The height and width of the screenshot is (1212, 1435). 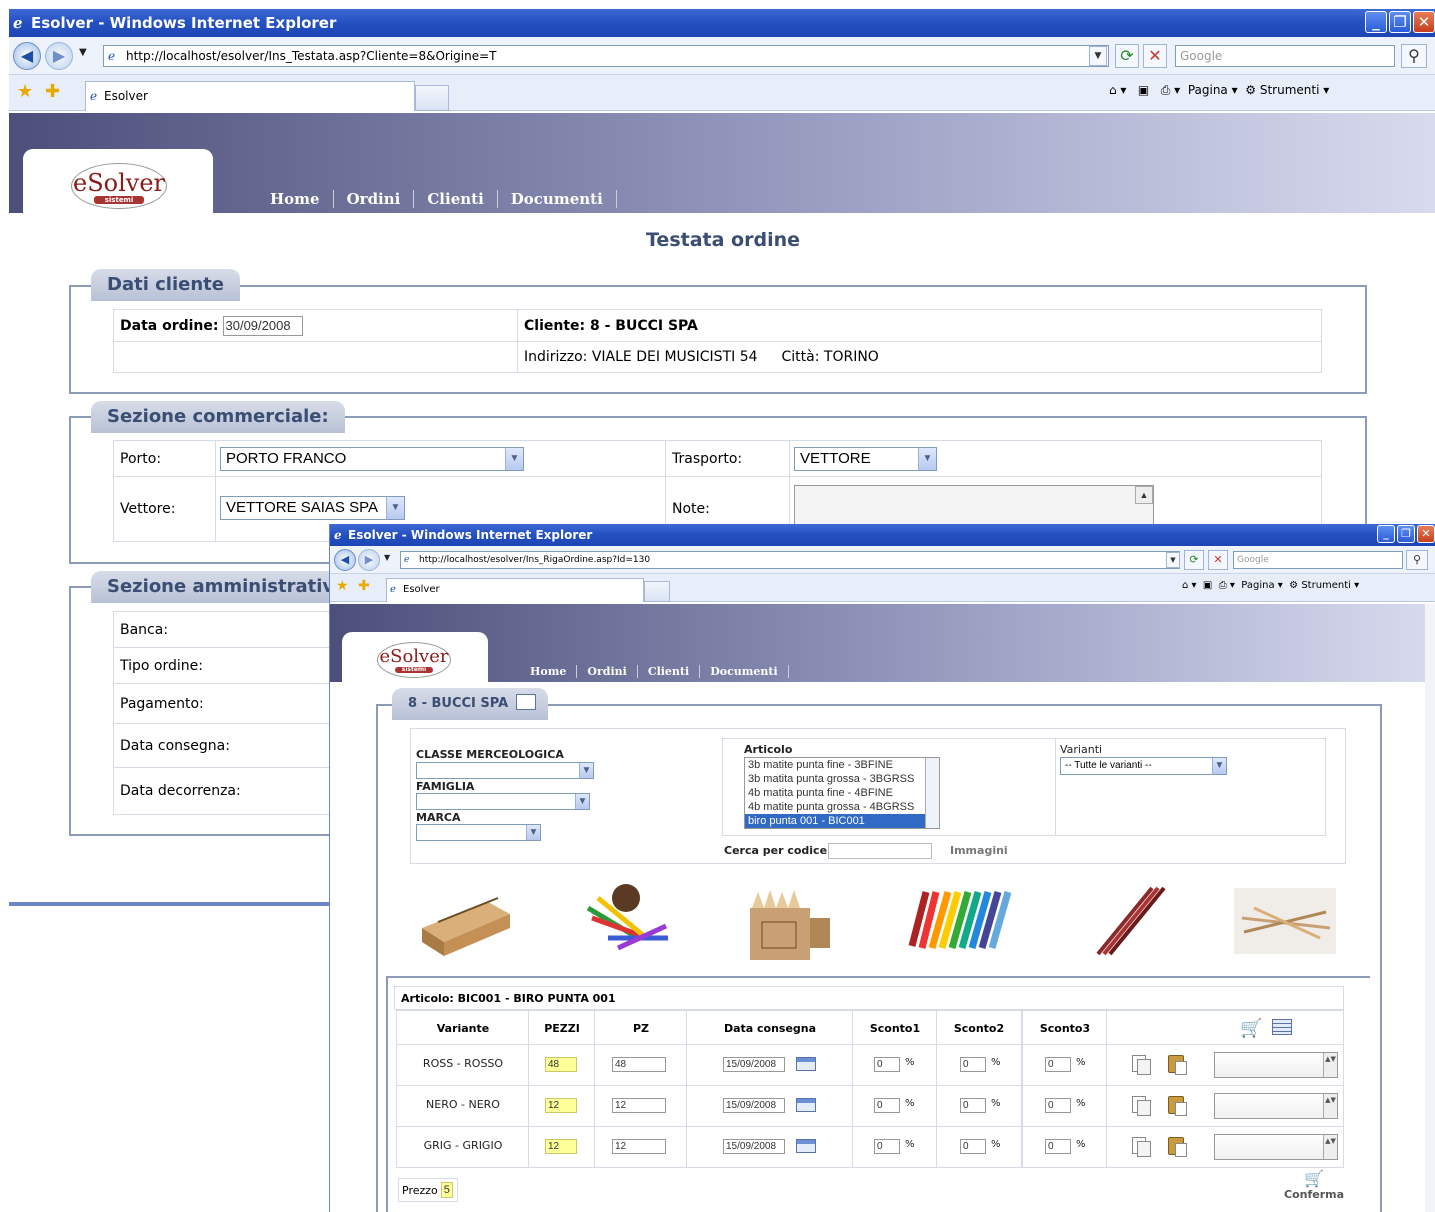 What do you see at coordinates (880, 851) in the screenshot?
I see `cerca-codice-input` at bounding box center [880, 851].